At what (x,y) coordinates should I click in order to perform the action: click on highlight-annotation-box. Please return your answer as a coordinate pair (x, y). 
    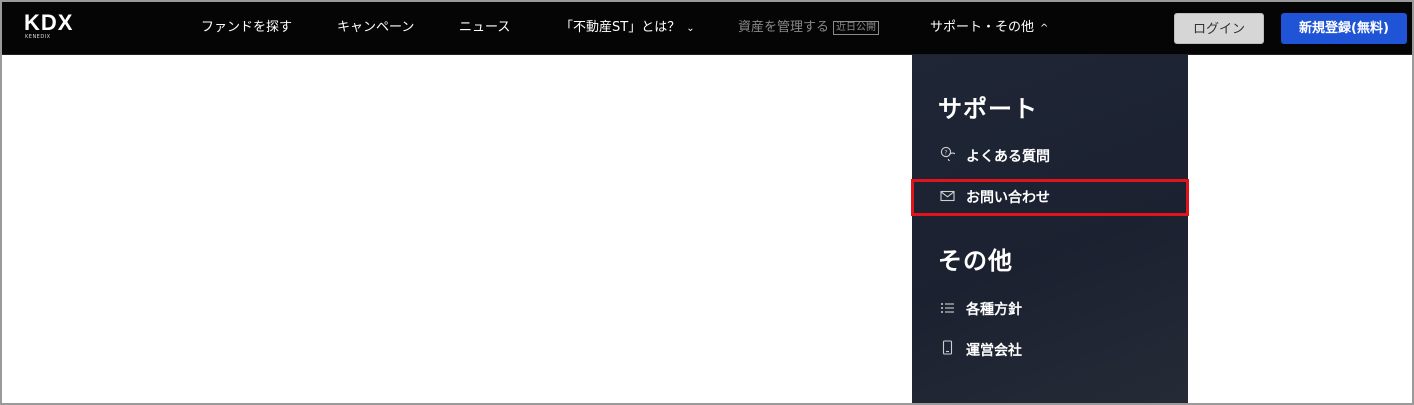
    Looking at the image, I should click on (1050, 197).